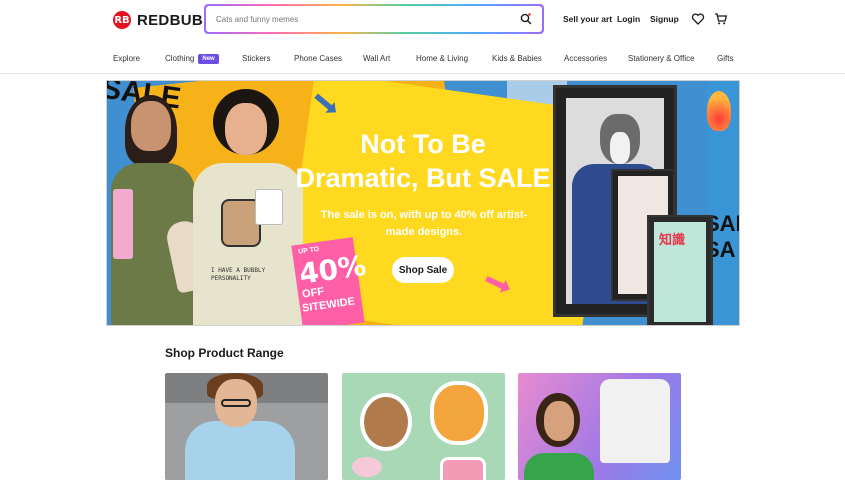 The width and height of the screenshot is (845, 480). I want to click on glasses, so click(236, 403).